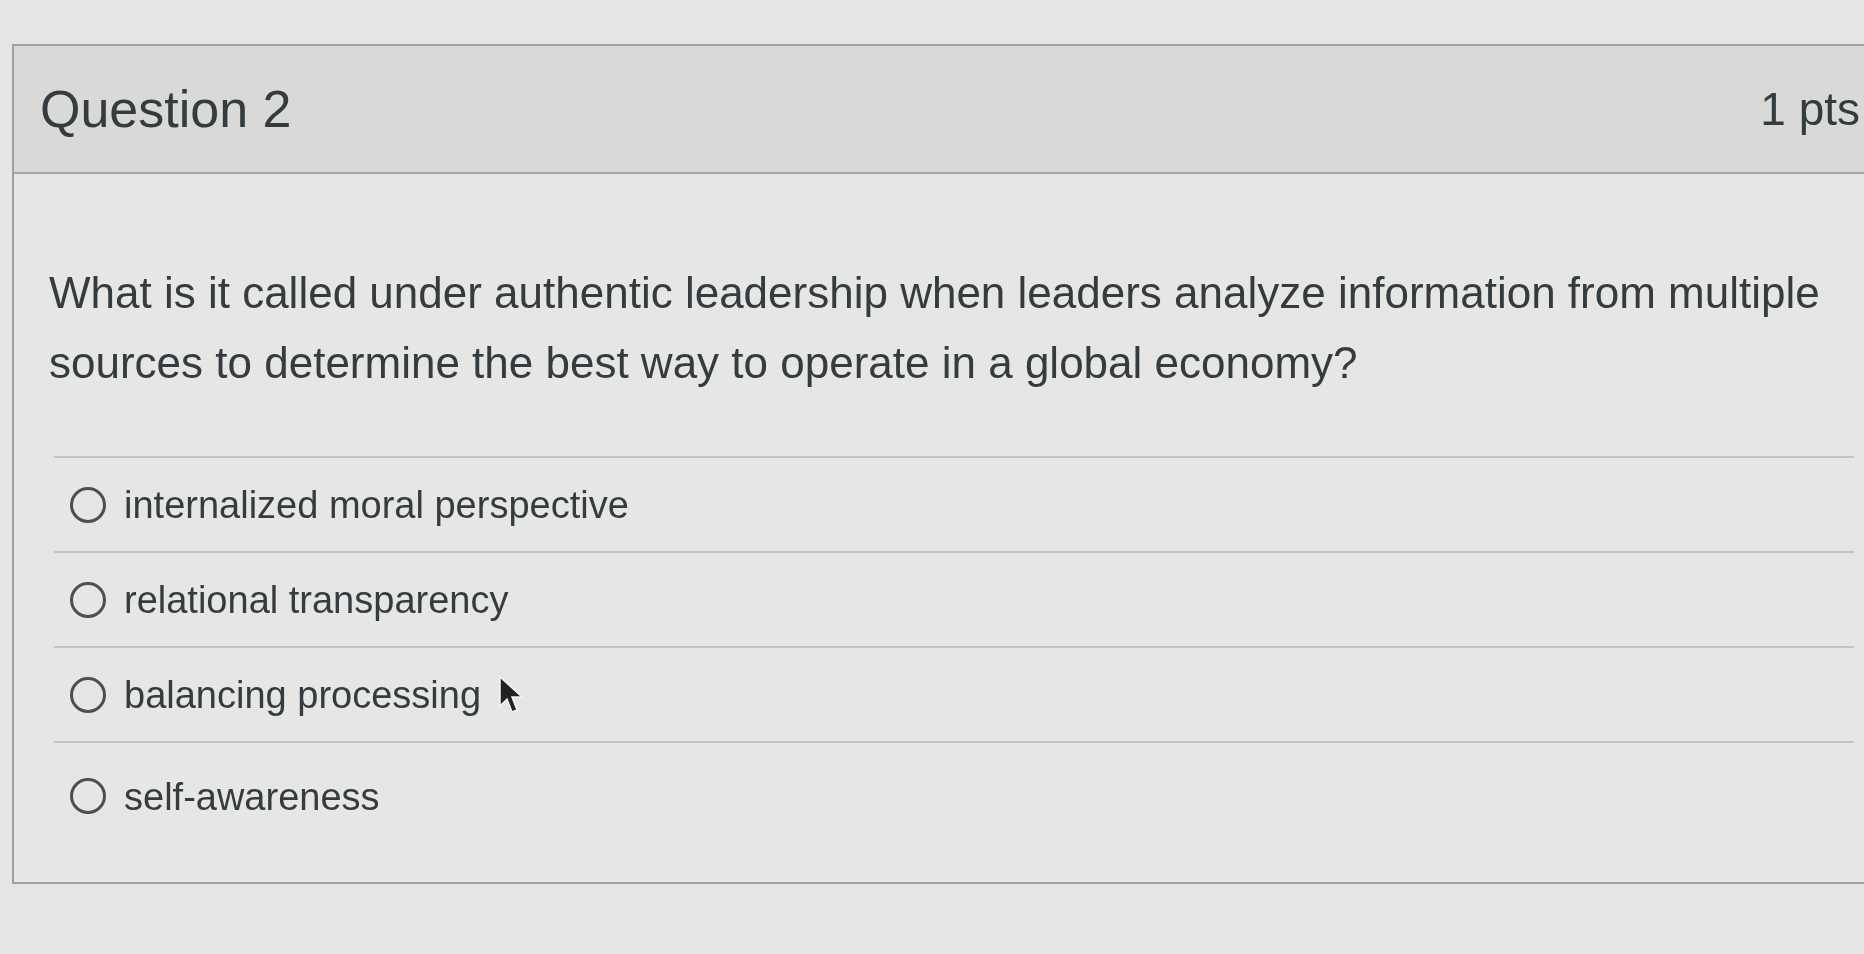 This screenshot has height=954, width=1864. What do you see at coordinates (252, 797) in the screenshot?
I see `answer-label: self-awareness` at bounding box center [252, 797].